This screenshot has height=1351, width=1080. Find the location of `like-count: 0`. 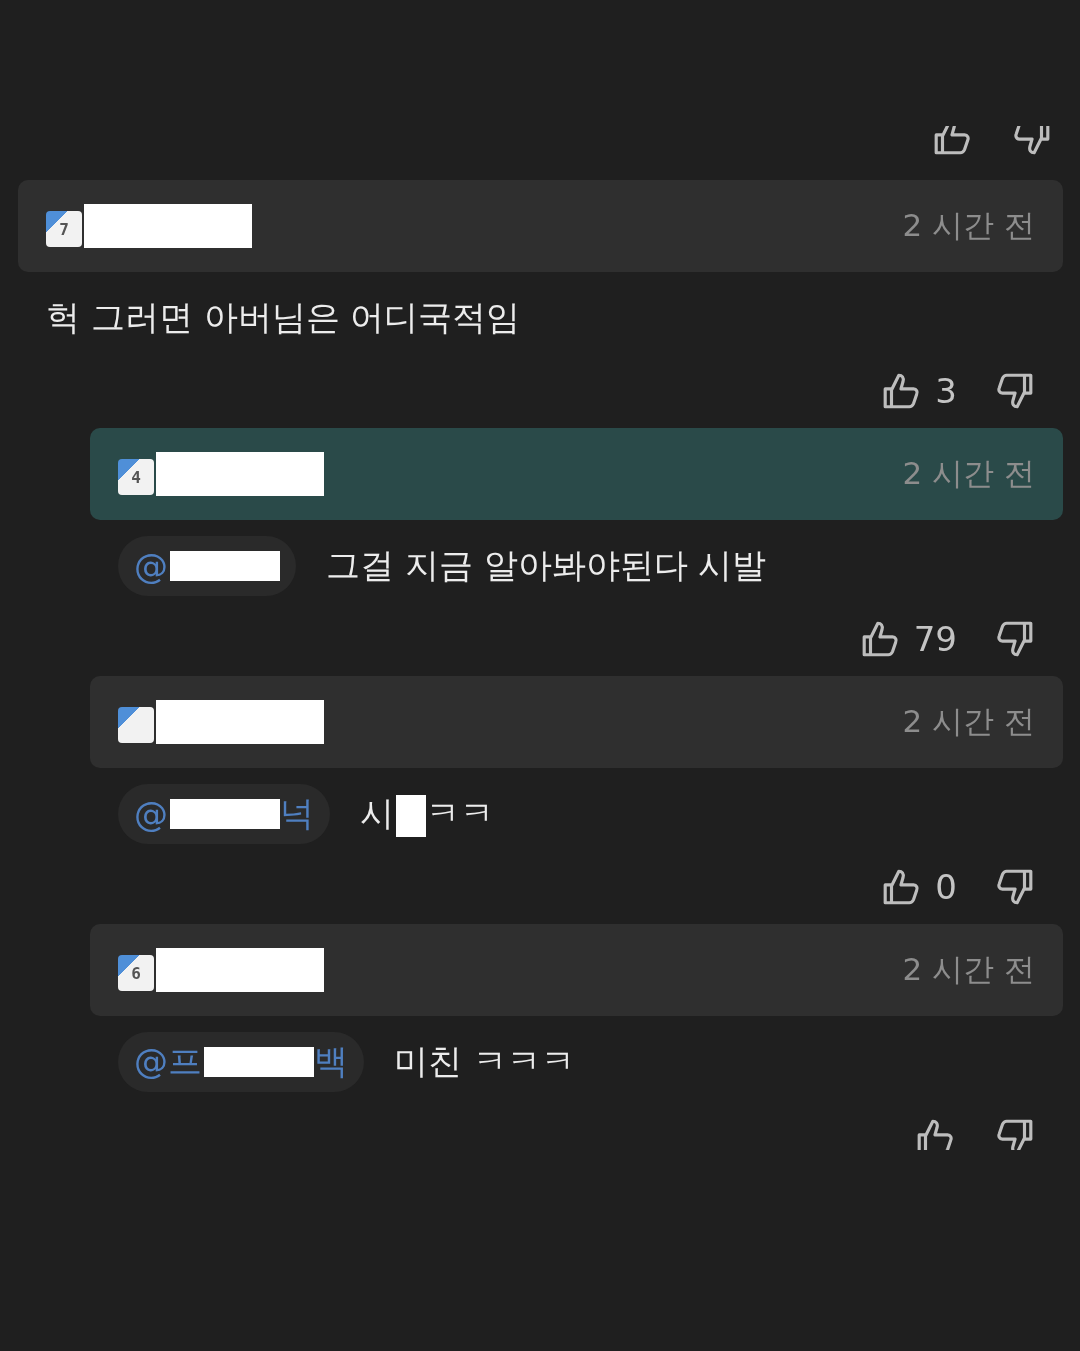

like-count: 0 is located at coordinates (946, 887).